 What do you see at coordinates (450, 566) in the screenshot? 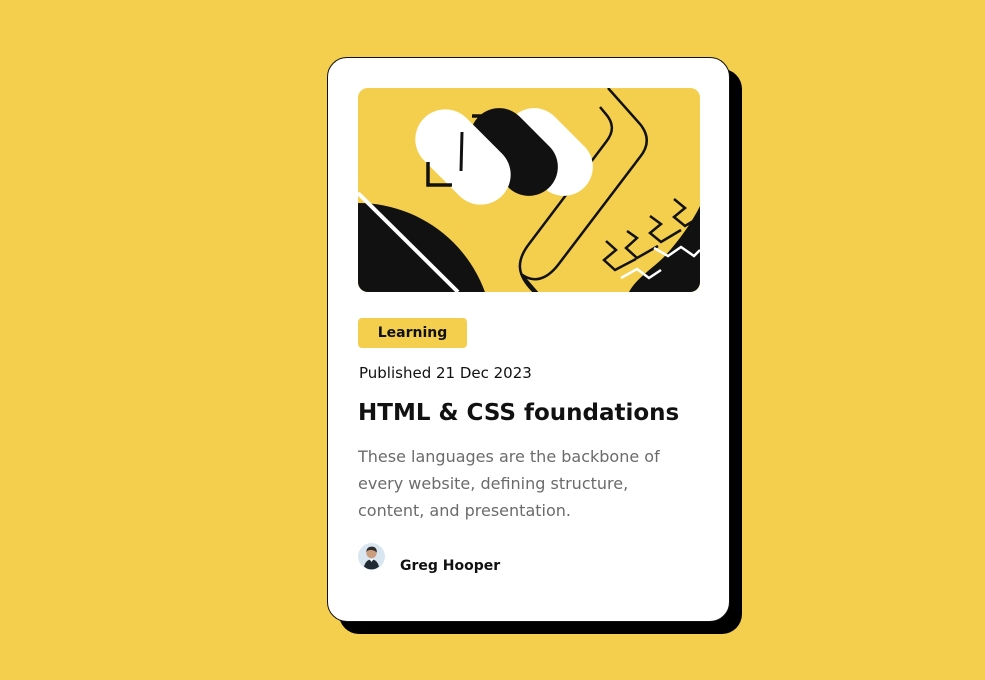
I see `author-name: Greg Hooper` at bounding box center [450, 566].